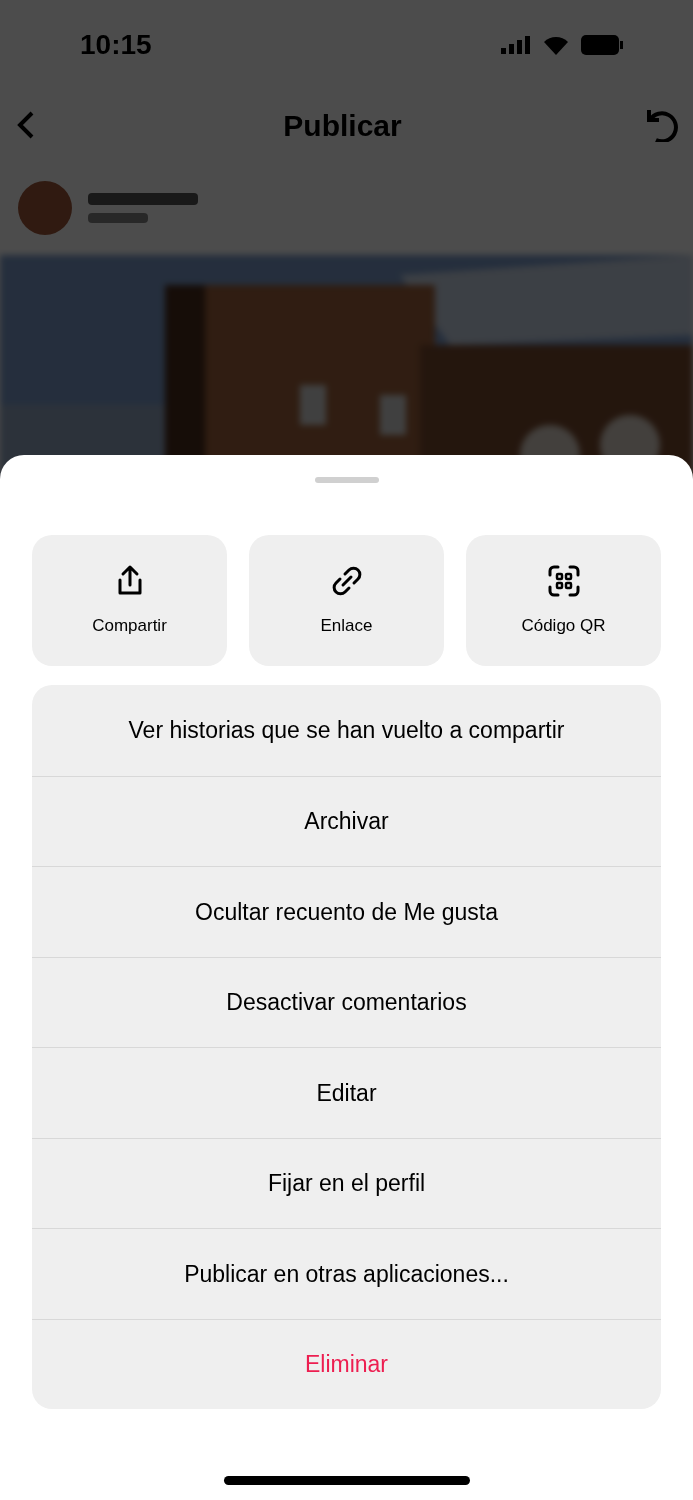 The image size is (693, 1500). I want to click on drag-handle, so click(346, 480).